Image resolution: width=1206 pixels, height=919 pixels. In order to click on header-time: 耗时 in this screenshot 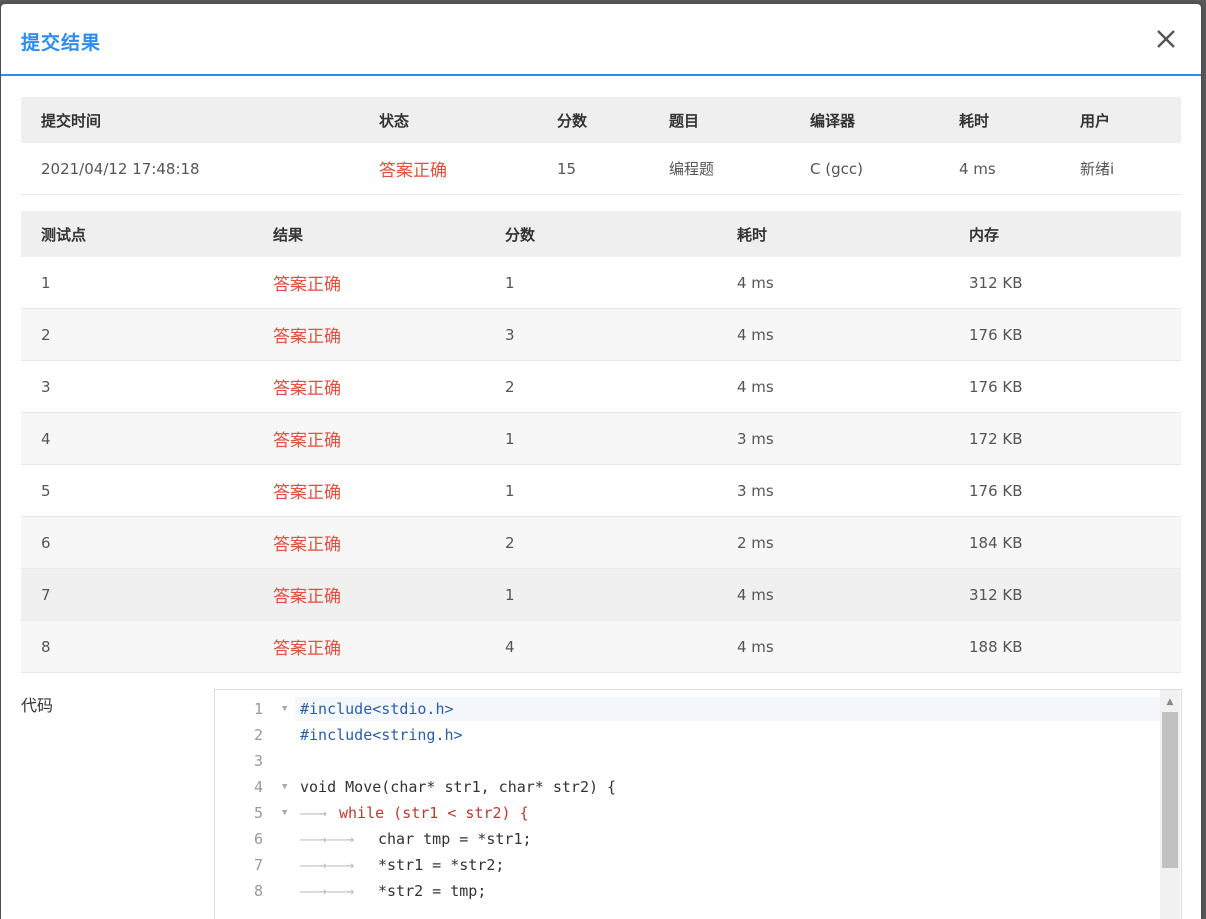, I will do `click(999, 120)`.